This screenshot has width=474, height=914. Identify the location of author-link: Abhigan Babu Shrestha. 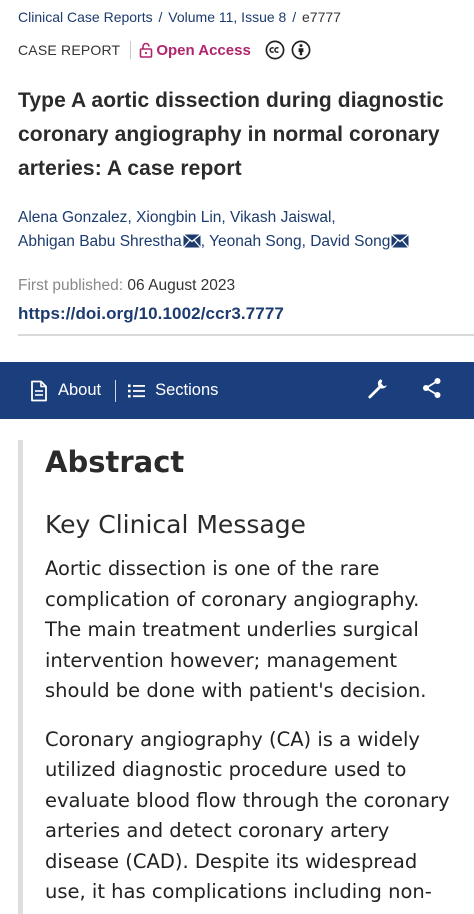
(100, 241).